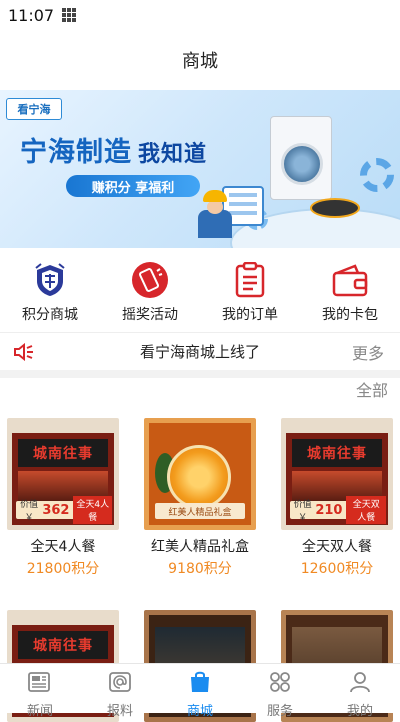 Image resolution: width=400 pixels, height=722 pixels. I want to click on status-bar: 11:07, so click(200, 15).